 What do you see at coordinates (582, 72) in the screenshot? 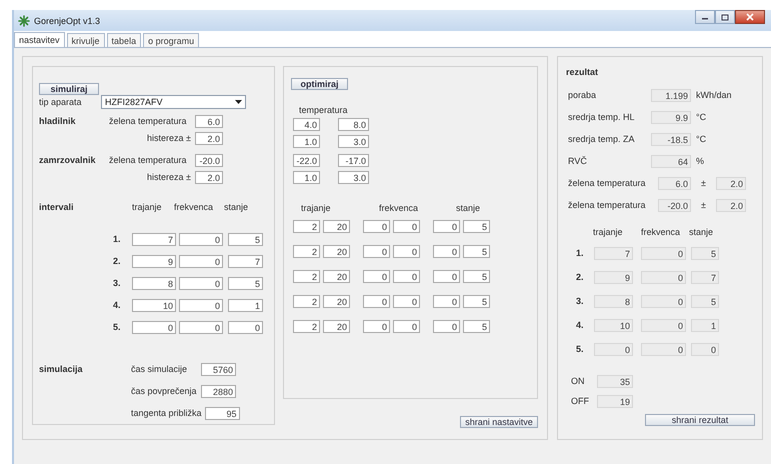
I see `section-label: rezultat` at bounding box center [582, 72].